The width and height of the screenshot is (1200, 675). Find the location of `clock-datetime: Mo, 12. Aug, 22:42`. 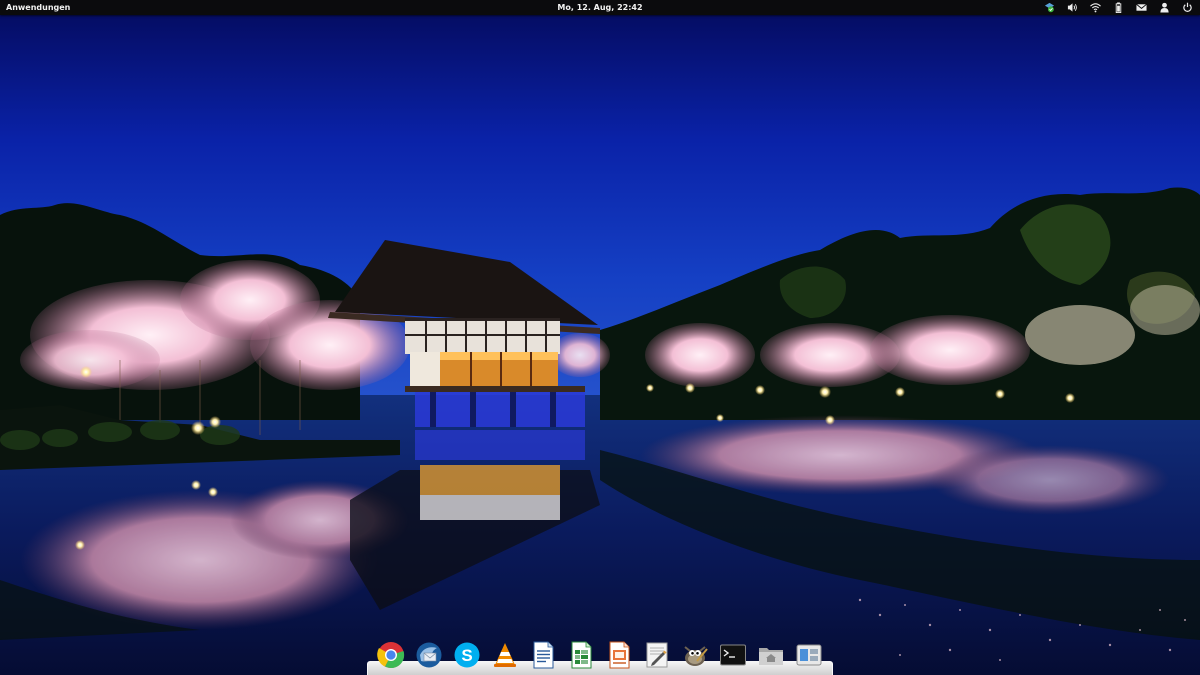

clock-datetime: Mo, 12. Aug, 22:42 is located at coordinates (599, 7).